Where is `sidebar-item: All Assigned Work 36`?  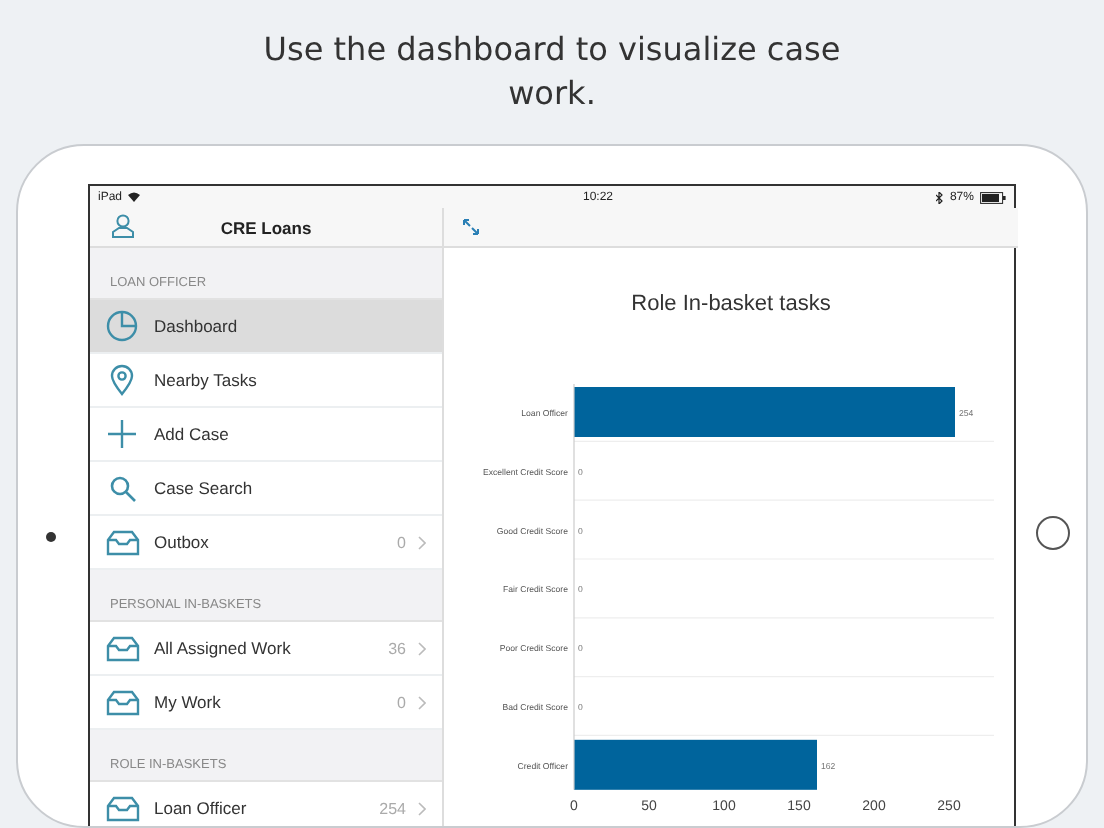
sidebar-item: All Assigned Work 36 is located at coordinates (266, 649).